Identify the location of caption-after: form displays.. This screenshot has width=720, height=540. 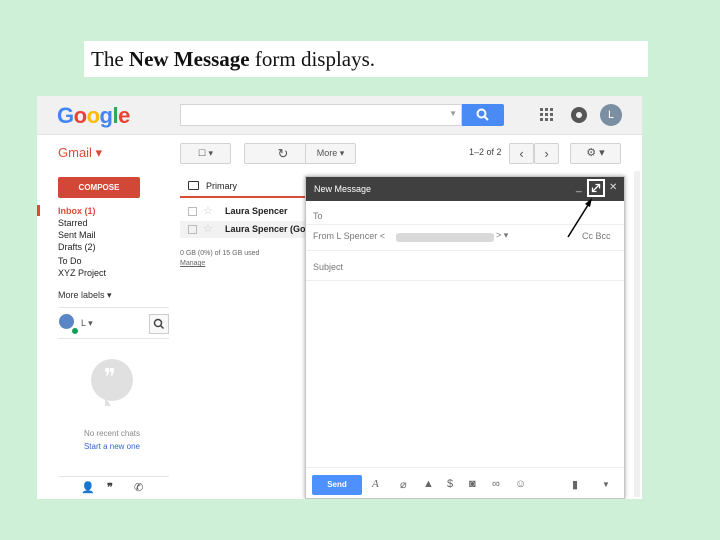
(312, 59).